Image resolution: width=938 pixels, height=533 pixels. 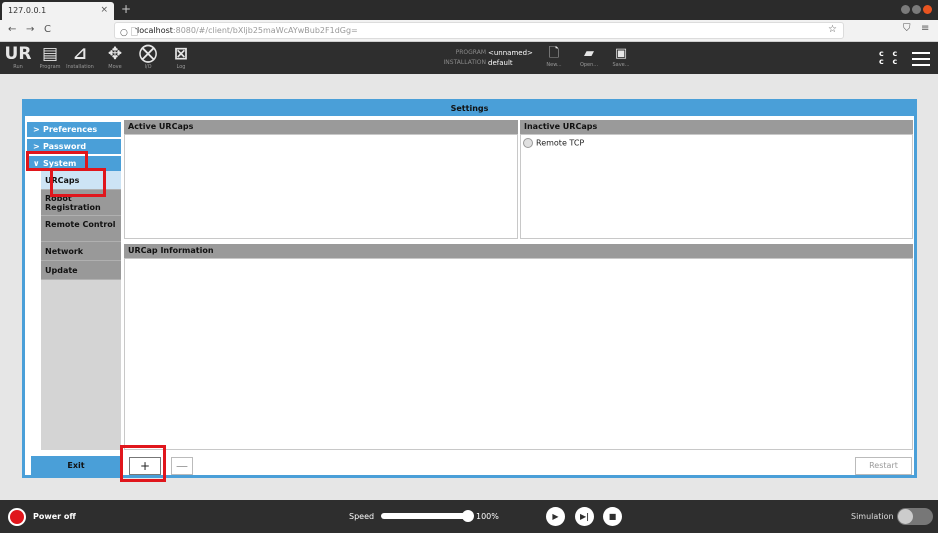 I want to click on open-folder-icon: ▰, so click(x=589, y=53).